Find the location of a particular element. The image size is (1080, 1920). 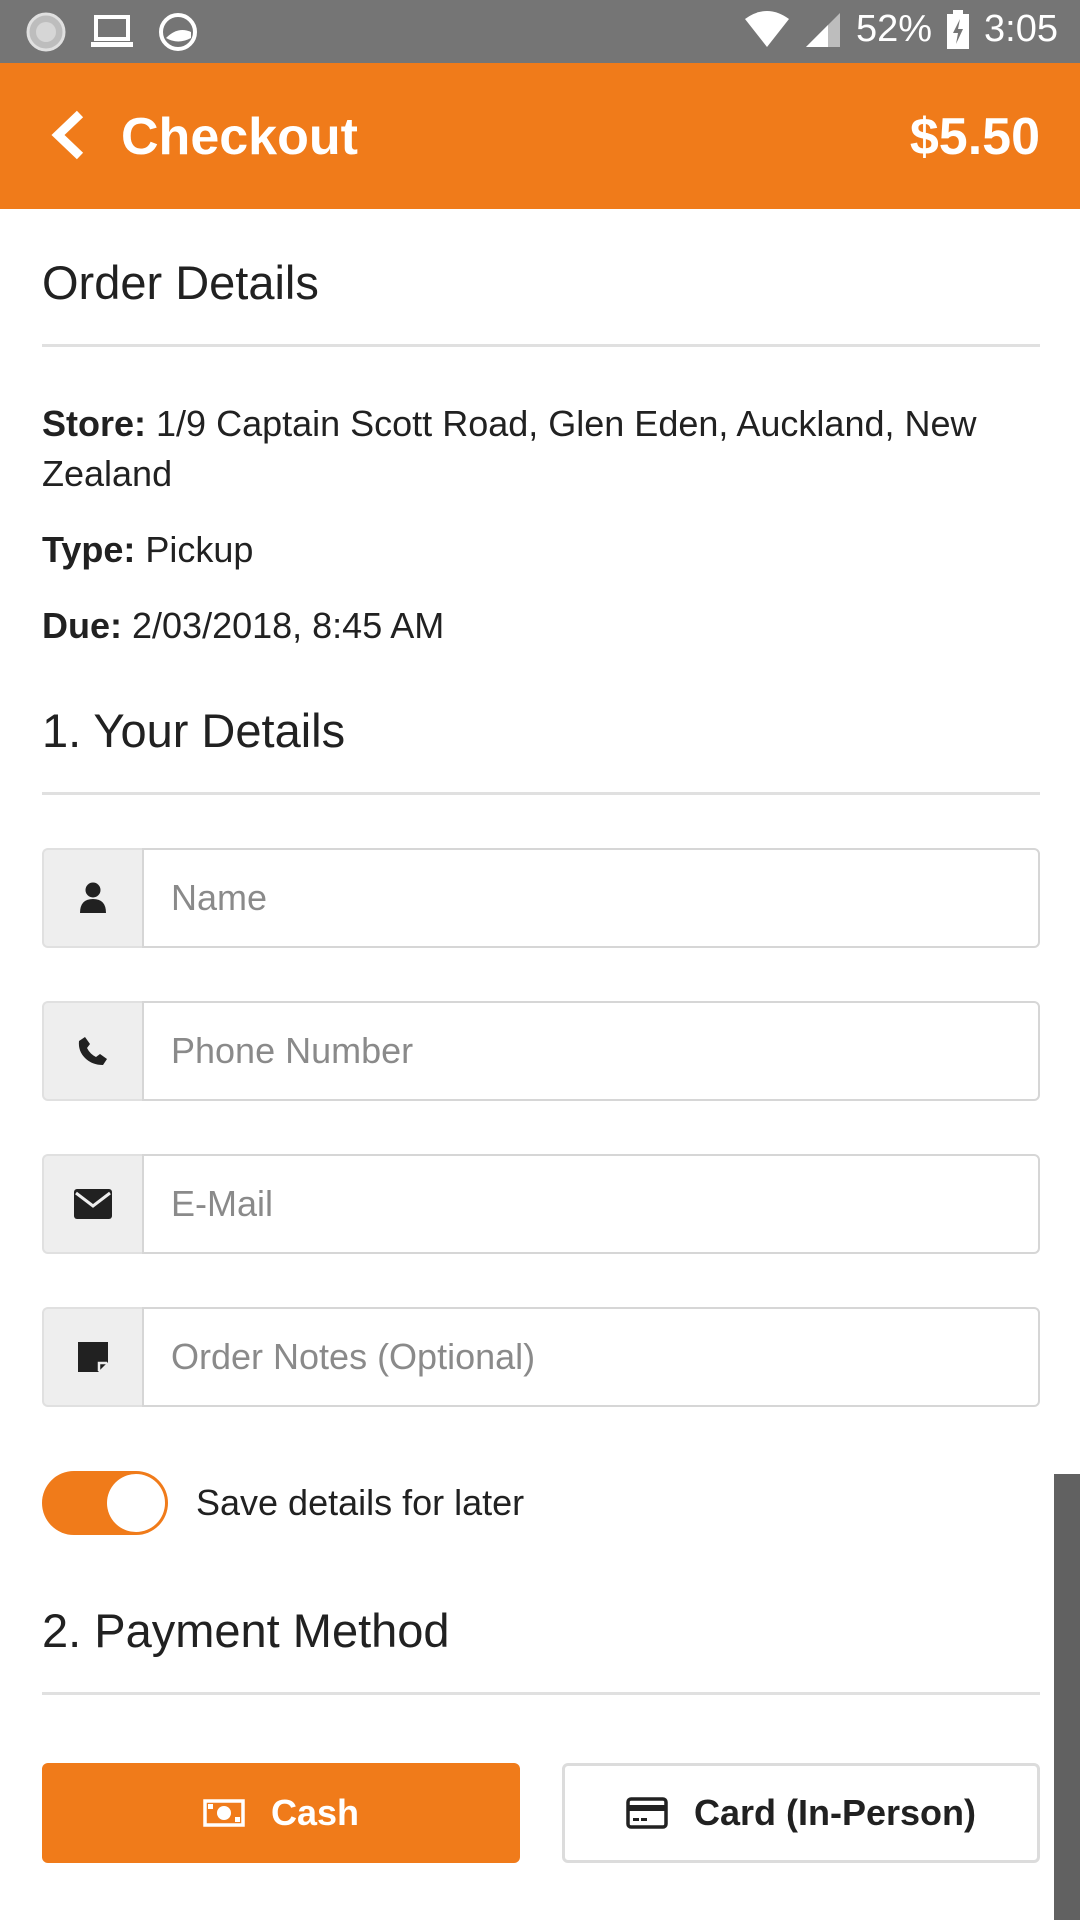

clock: 3:05 is located at coordinates (1021, 29).